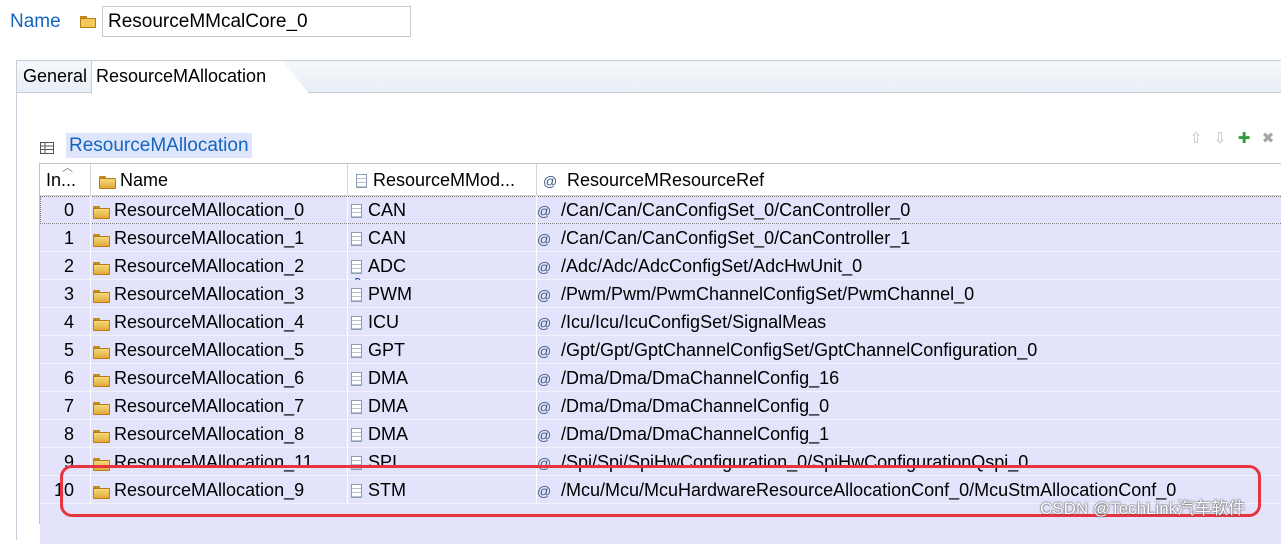 This screenshot has width=1281, height=544. What do you see at coordinates (65, 266) in the screenshot?
I see `row-index: 2` at bounding box center [65, 266].